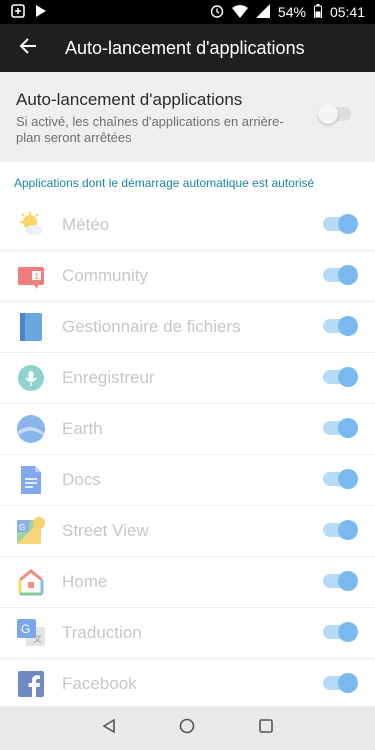 The image size is (375, 750). What do you see at coordinates (37, 276) in the screenshot?
I see `svg-text: 1` at bounding box center [37, 276].